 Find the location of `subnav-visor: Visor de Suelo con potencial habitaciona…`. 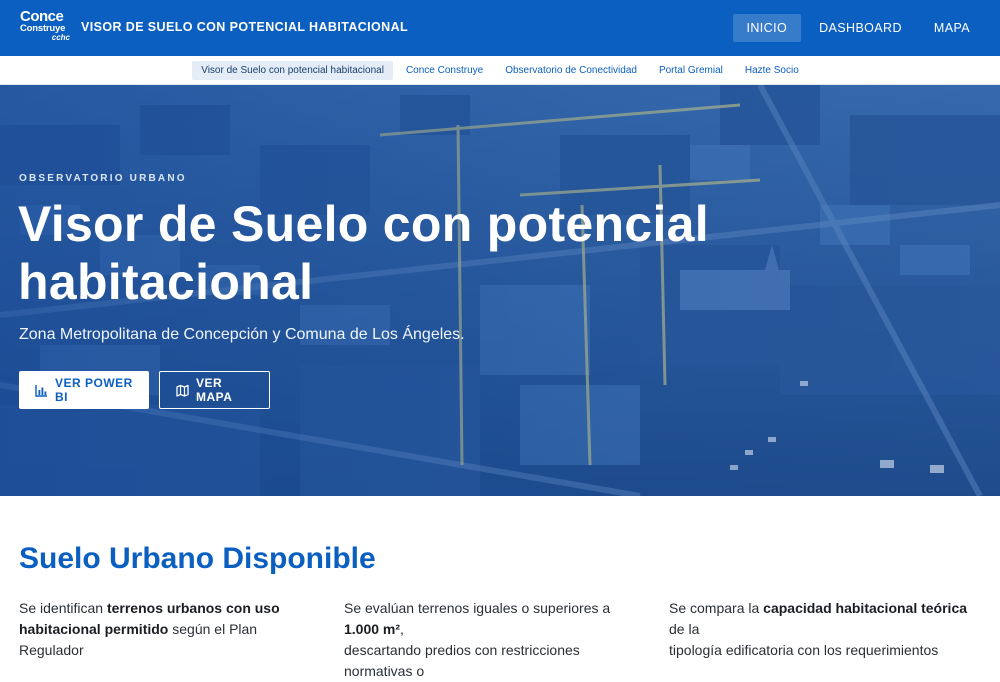

subnav-visor: Visor de Suelo con potencial habitaciona… is located at coordinates (292, 70).